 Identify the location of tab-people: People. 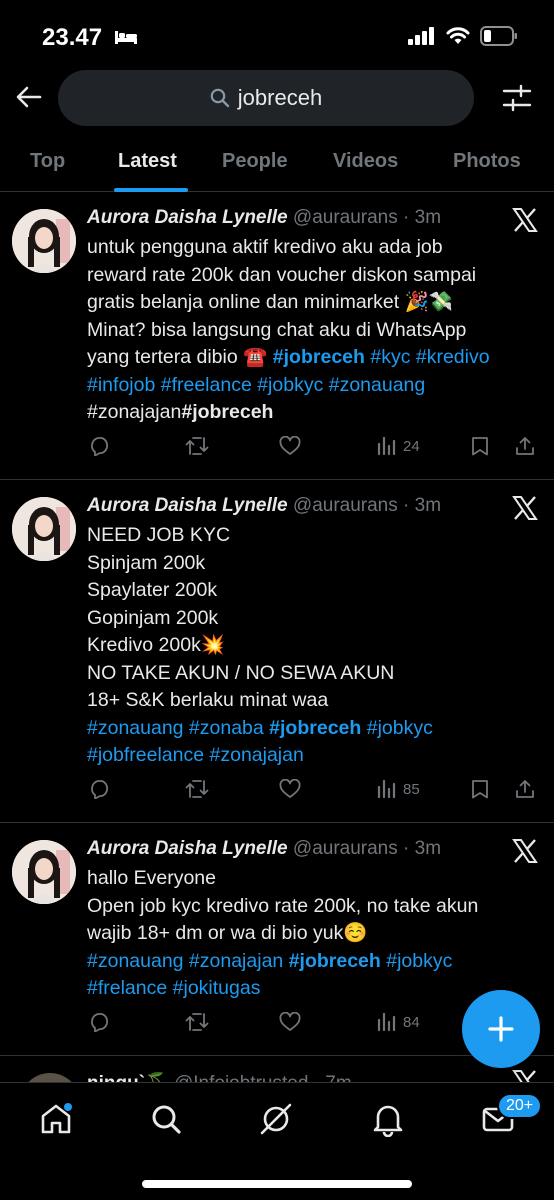
(255, 161).